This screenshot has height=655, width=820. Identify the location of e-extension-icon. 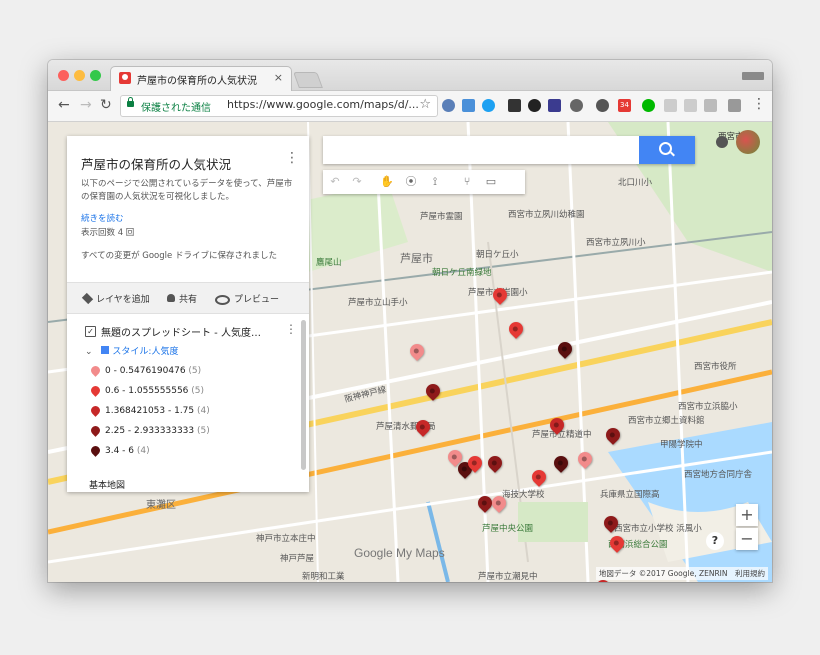
(734, 105).